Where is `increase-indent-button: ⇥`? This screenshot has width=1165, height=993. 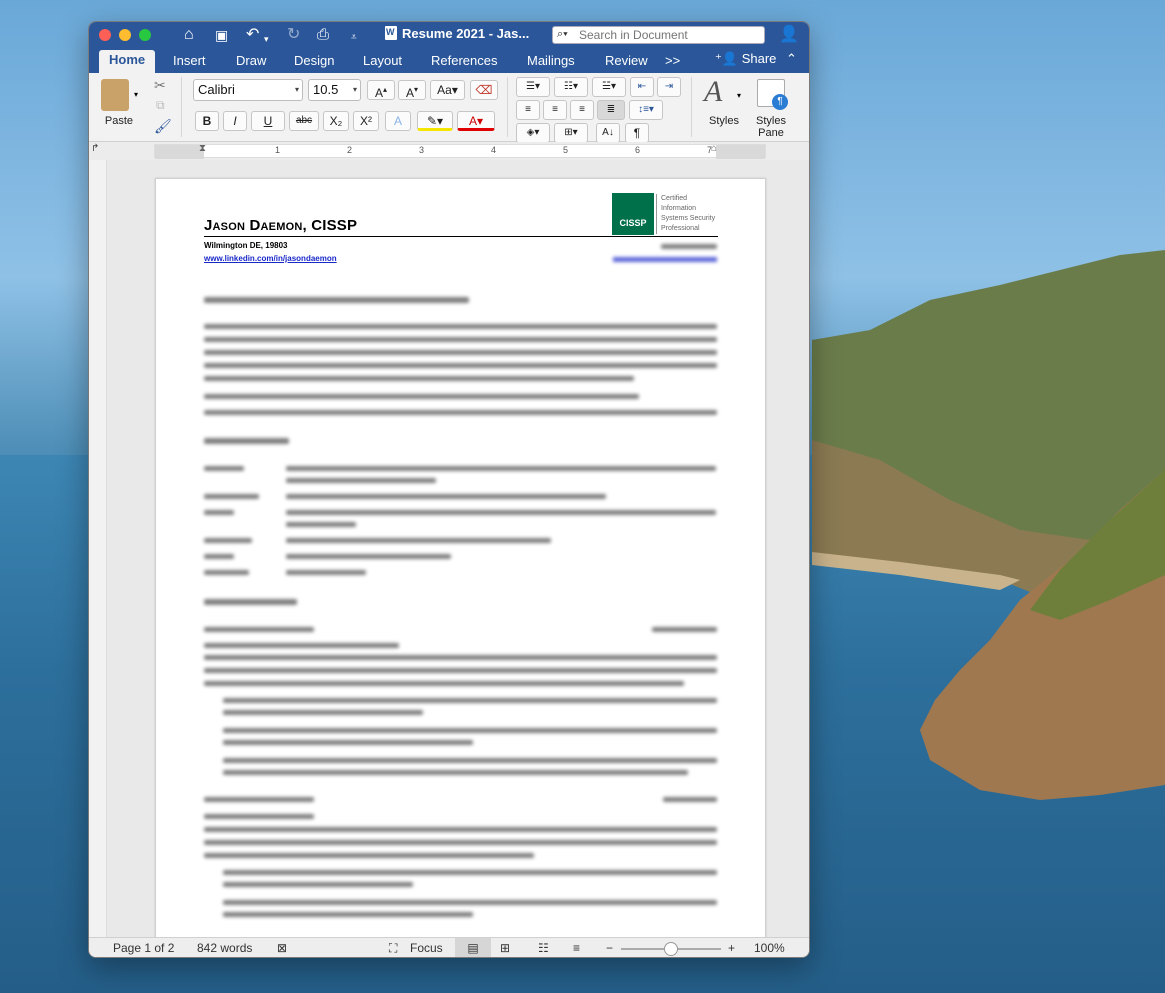
increase-indent-button: ⇥ is located at coordinates (669, 87).